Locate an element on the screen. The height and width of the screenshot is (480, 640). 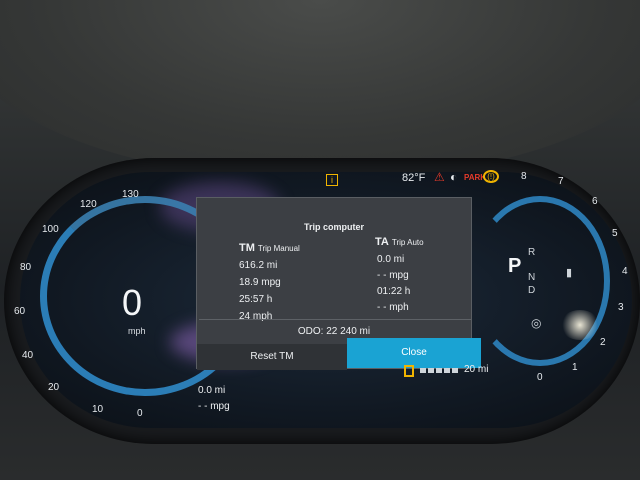
seatbelt-warning-icon: ⚠ is located at coordinates (439, 177).